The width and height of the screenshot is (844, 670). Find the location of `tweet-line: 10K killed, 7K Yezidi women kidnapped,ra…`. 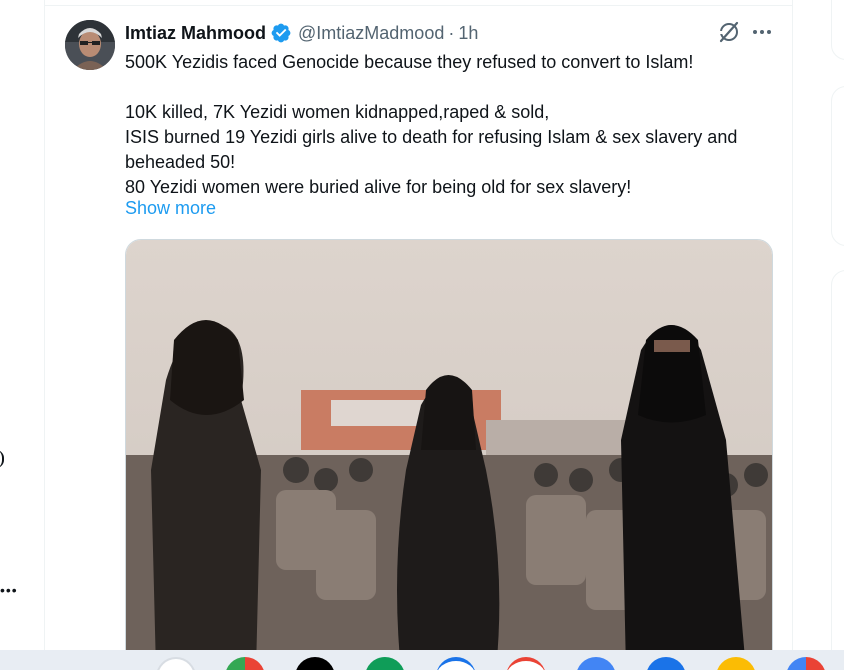

tweet-line: 10K killed, 7K Yezidi women kidnapped,ra… is located at coordinates (337, 112).